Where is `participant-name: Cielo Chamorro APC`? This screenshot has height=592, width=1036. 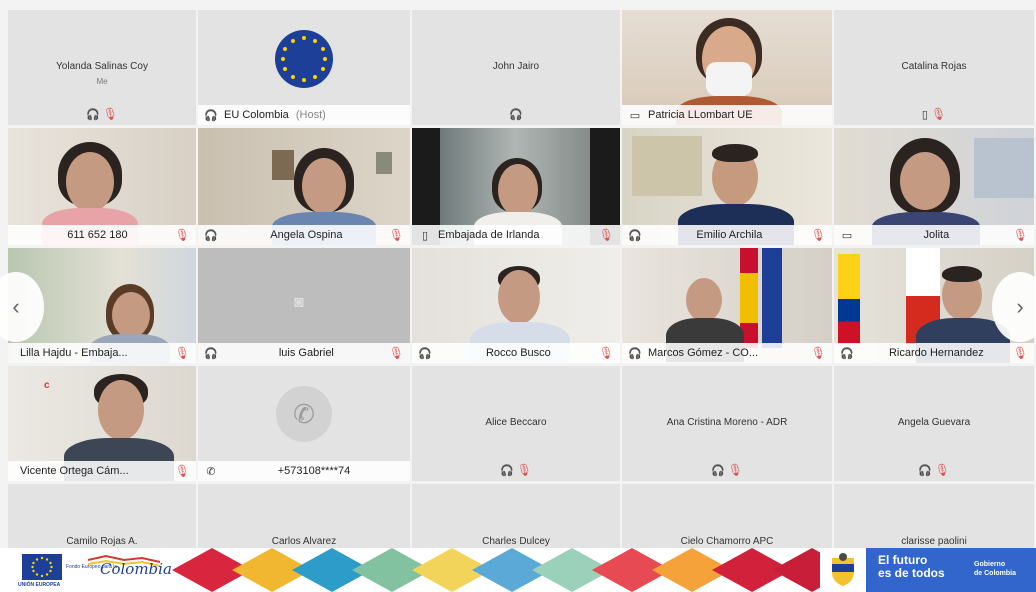 participant-name: Cielo Chamorro APC is located at coordinates (727, 541).